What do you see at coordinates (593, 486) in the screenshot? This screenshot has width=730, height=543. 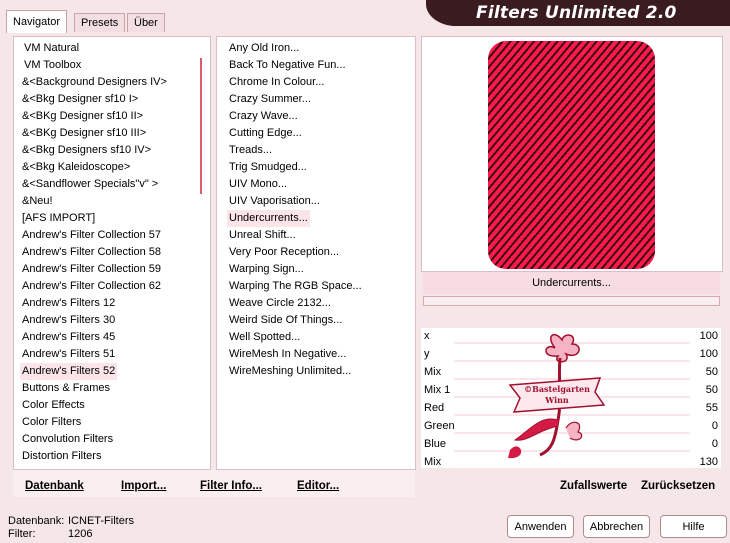 I see `random-values-button: Zufallswerte` at bounding box center [593, 486].